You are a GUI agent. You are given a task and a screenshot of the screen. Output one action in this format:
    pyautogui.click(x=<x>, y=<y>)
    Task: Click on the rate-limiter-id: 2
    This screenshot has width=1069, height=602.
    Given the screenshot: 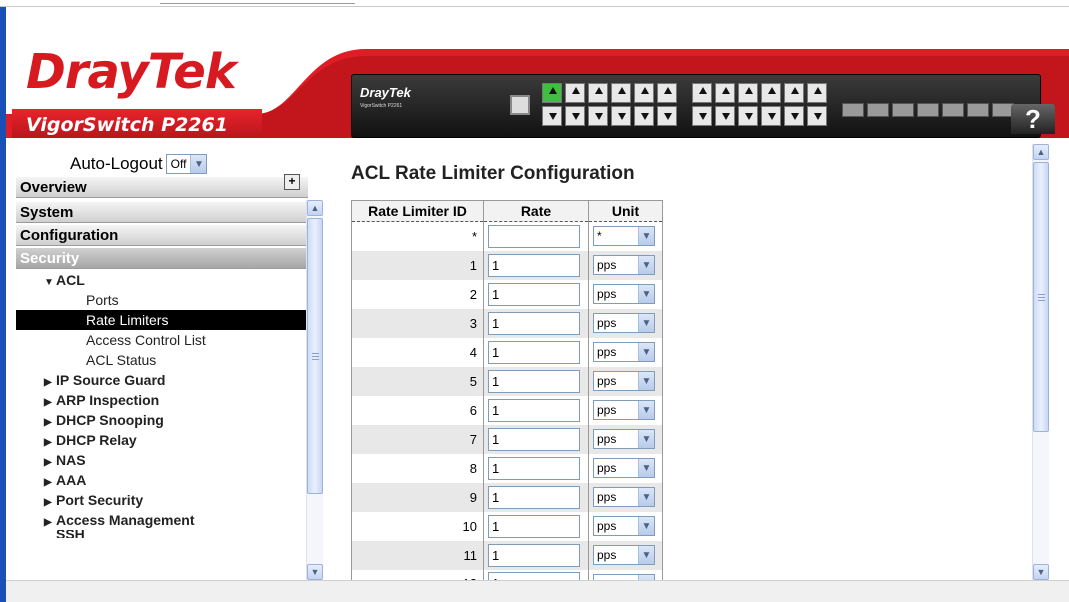 What is the action you would take?
    pyautogui.click(x=417, y=294)
    